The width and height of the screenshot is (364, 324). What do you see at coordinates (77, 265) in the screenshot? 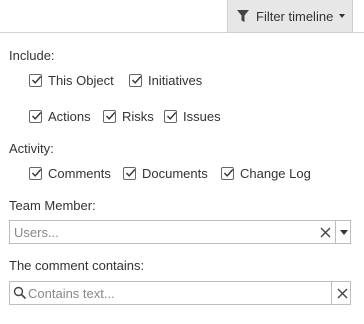
I see `comment-contains-label: The comment contains:` at bounding box center [77, 265].